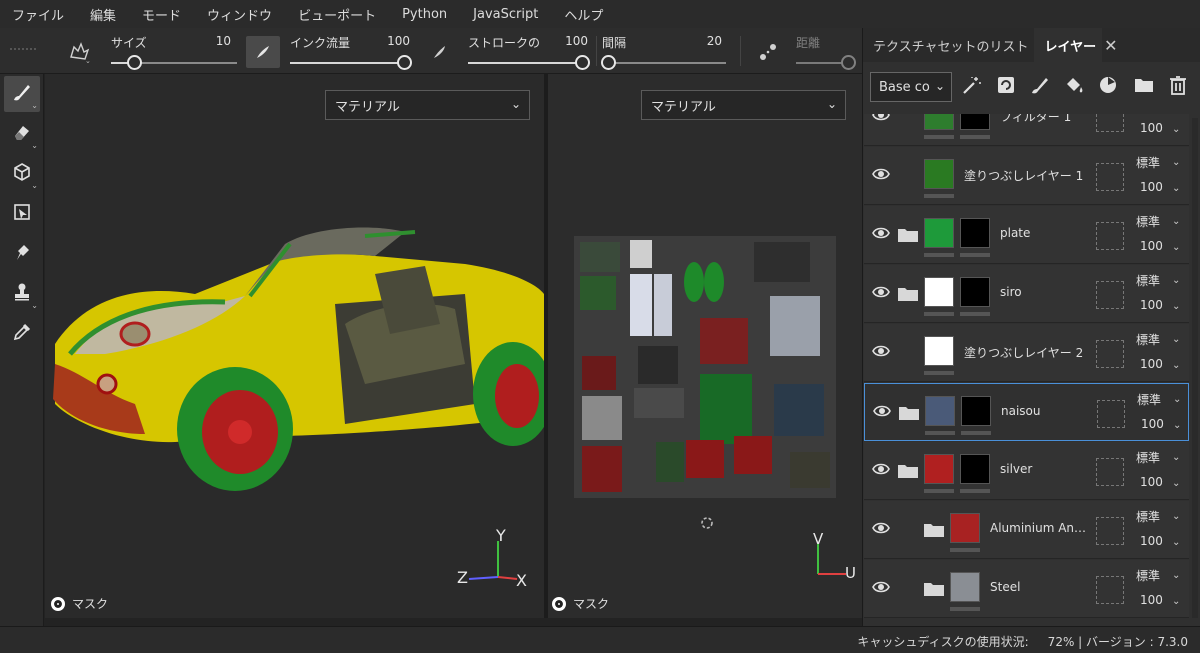  What do you see at coordinates (1045, 119) in the screenshot?
I see `layer-name: フィルター 1` at bounding box center [1045, 119].